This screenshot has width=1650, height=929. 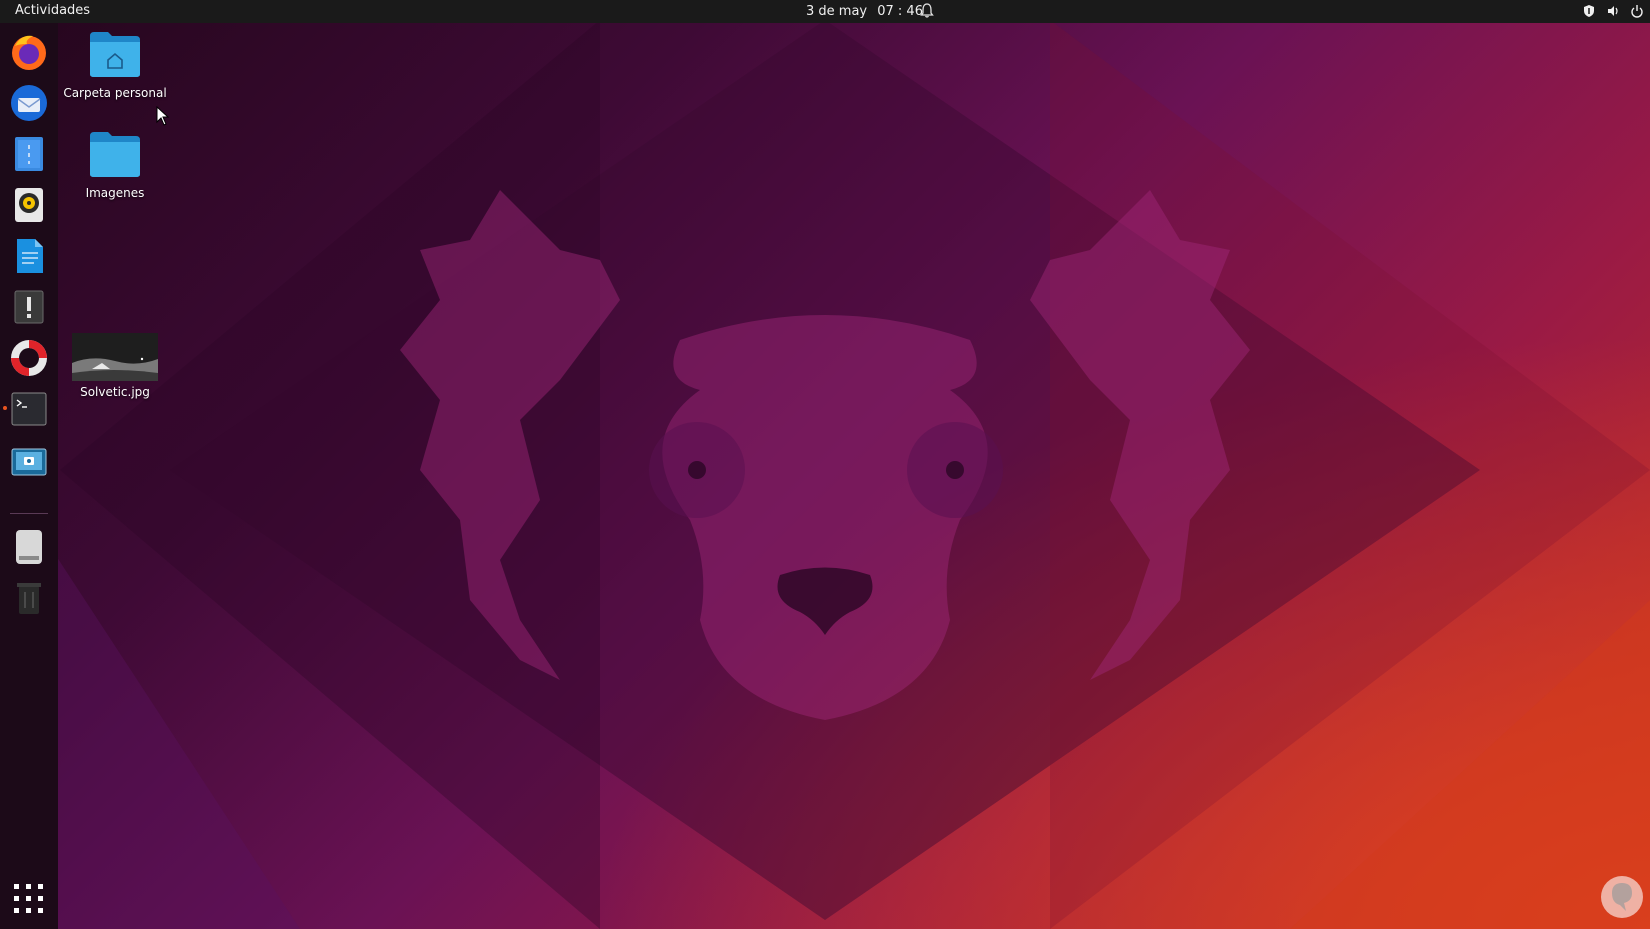 I want to click on volume-icon, so click(x=1613, y=11).